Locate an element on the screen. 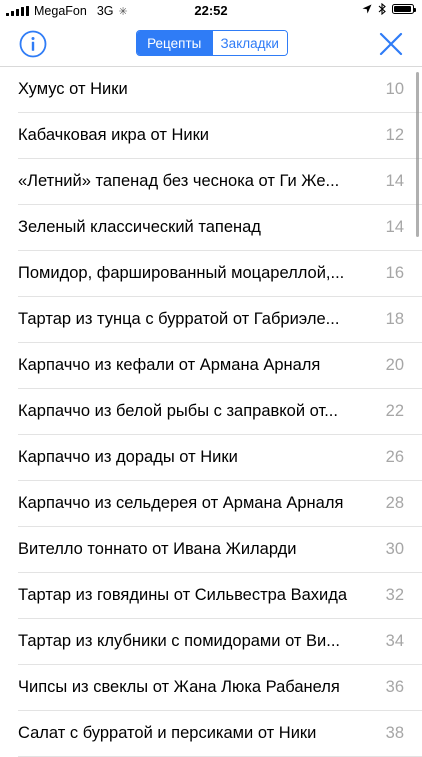 This screenshot has height=757, width=422. list-item: Помидор, фаршированный моцареллой,... 16 is located at coordinates (211, 274).